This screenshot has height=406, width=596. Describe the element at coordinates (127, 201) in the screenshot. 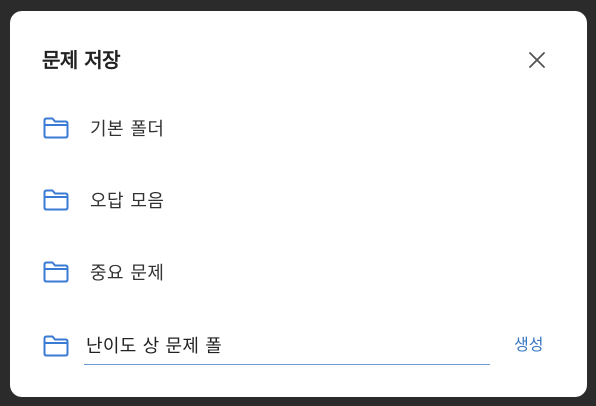

I see `folder-label: 오답 모음` at that location.